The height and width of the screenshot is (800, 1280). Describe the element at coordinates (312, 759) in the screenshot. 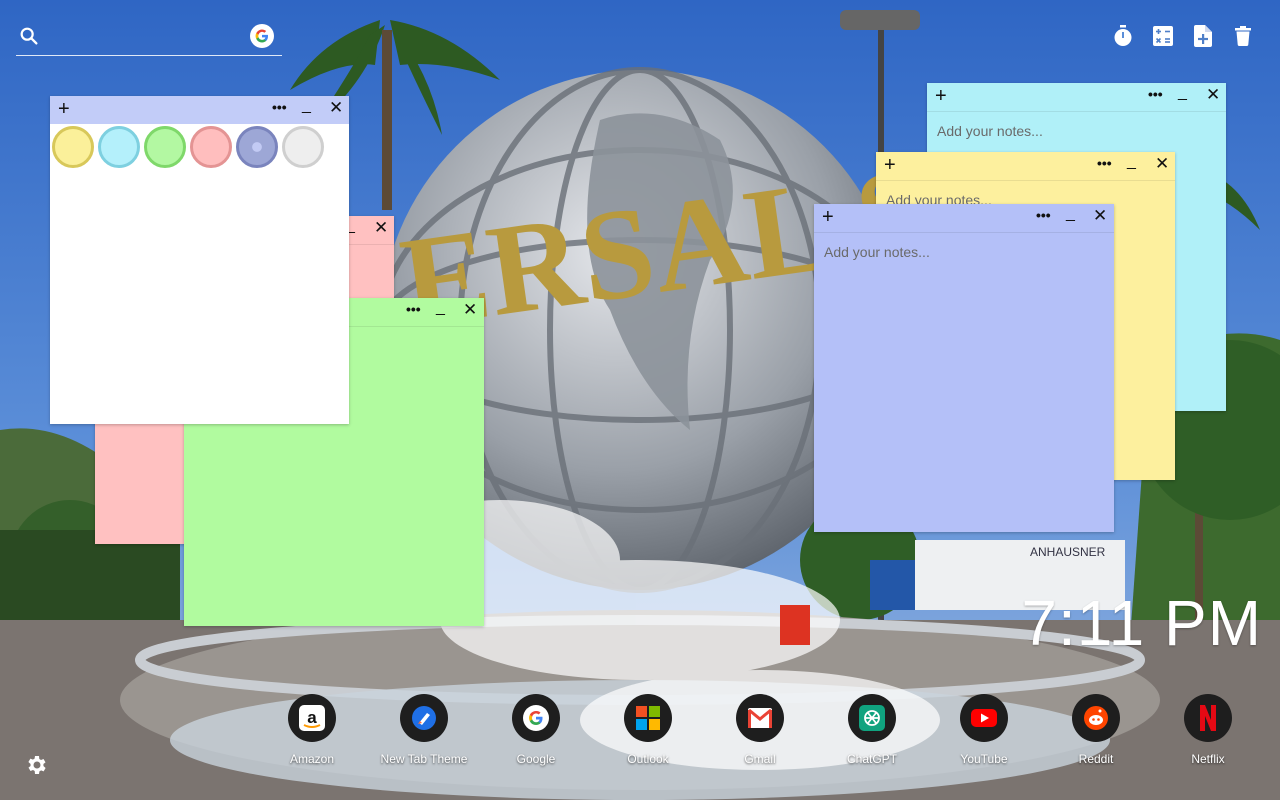

I see `shortcut-label: Amazon` at that location.